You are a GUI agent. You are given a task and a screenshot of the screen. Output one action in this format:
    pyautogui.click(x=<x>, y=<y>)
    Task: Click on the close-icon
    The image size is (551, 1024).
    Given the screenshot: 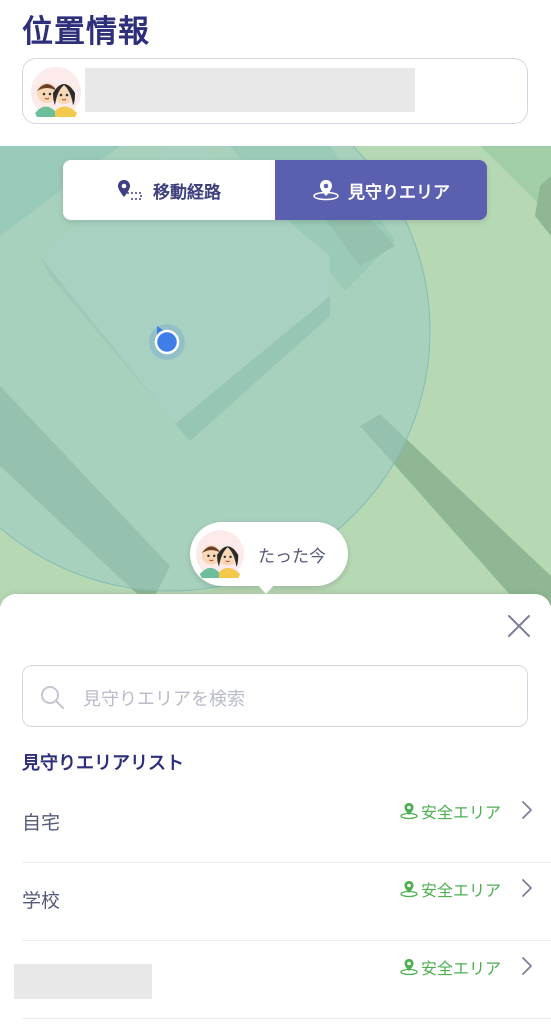 What is the action you would take?
    pyautogui.click(x=519, y=626)
    